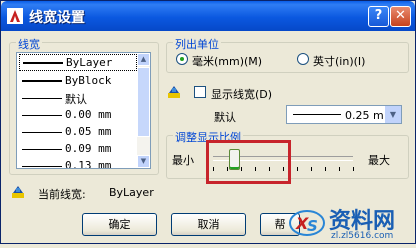  Describe the element at coordinates (143, 161) in the screenshot. I see `scroll-down-arrow-icon: ▼` at that location.